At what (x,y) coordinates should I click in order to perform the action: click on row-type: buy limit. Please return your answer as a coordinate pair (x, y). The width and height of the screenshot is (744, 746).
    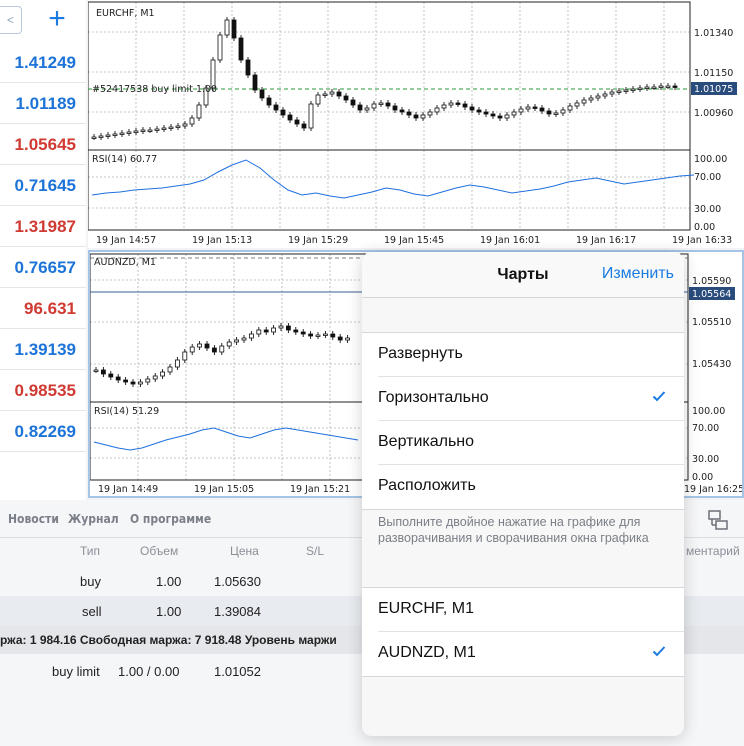
    Looking at the image, I should click on (76, 671).